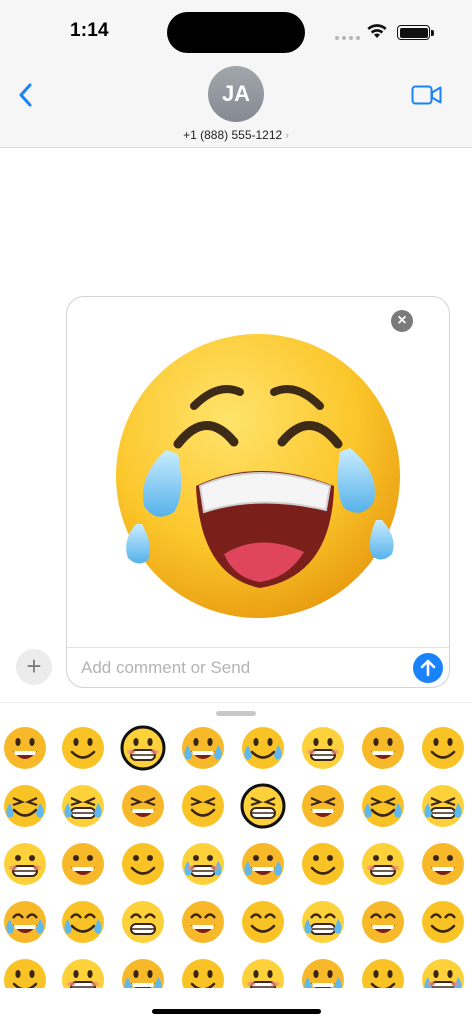 The height and width of the screenshot is (1024, 472). What do you see at coordinates (26, 95) in the screenshot?
I see `back-chevron-icon` at bounding box center [26, 95].